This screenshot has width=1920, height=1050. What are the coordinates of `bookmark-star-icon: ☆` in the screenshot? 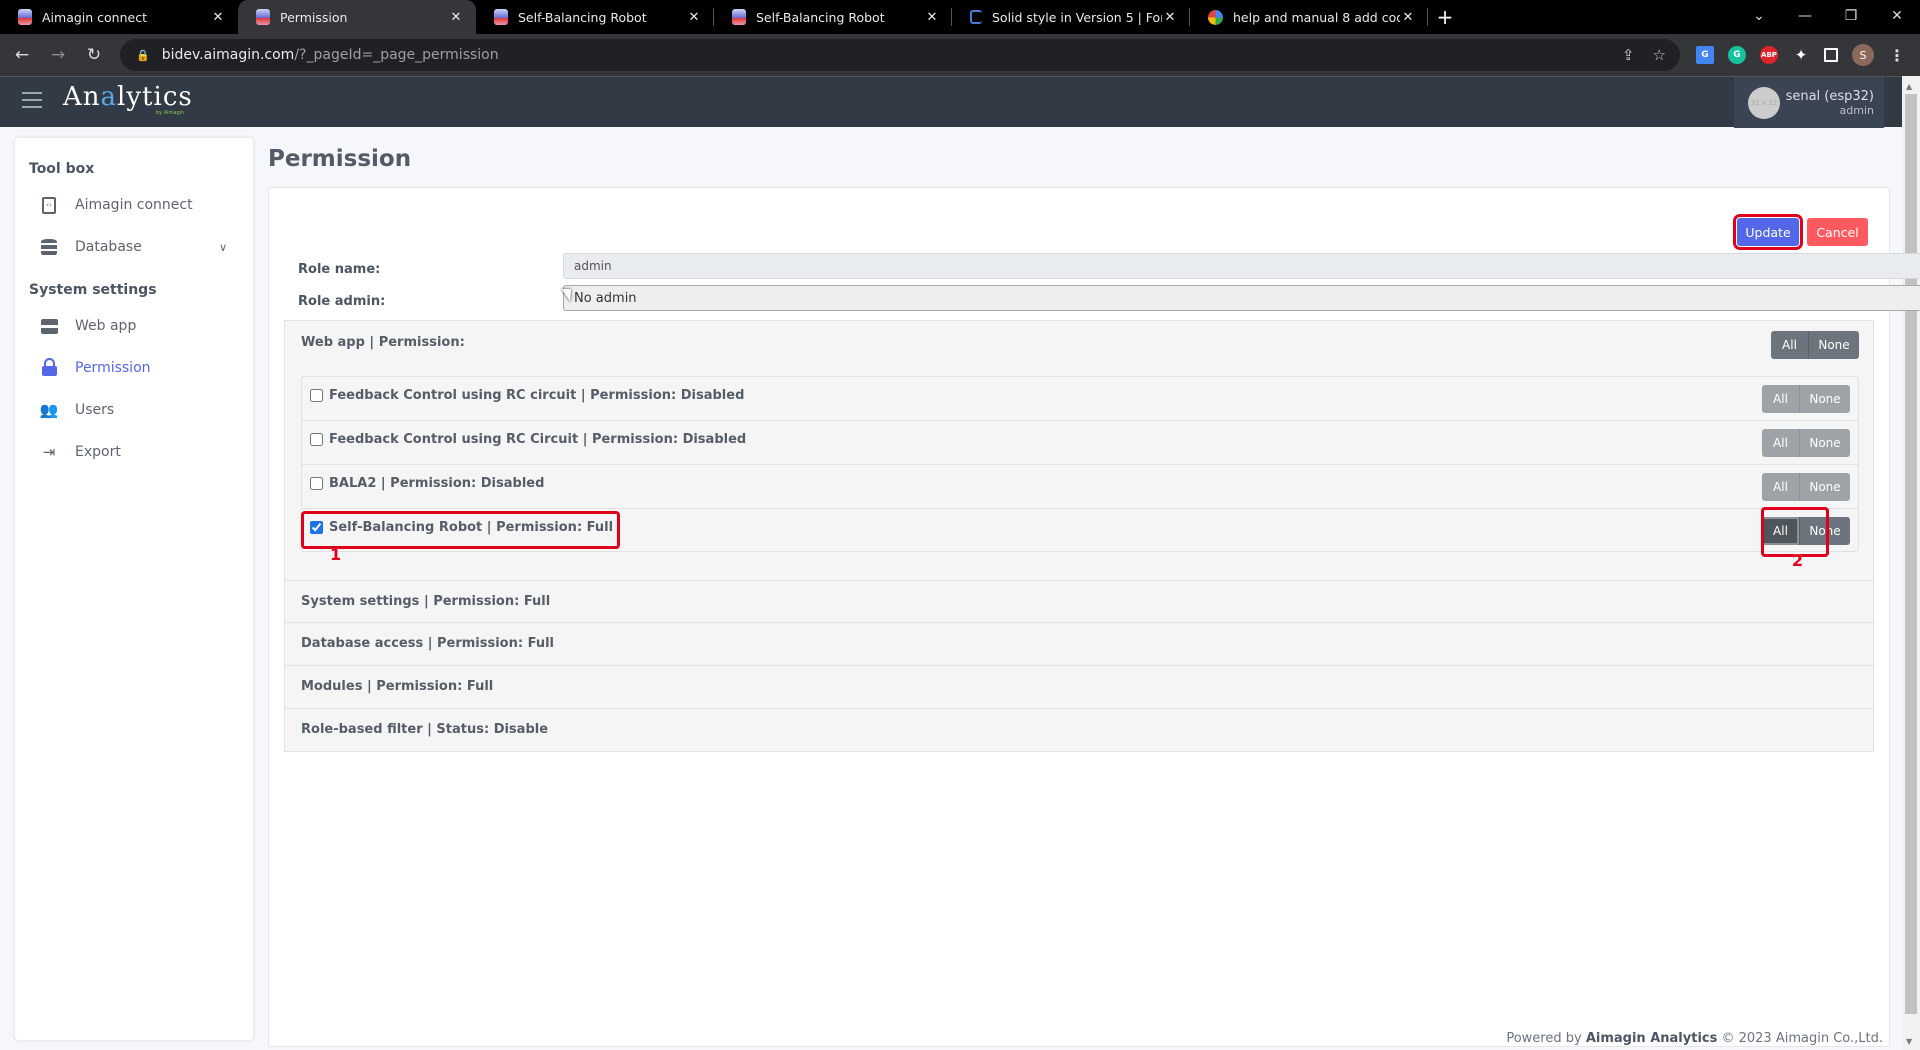 It's located at (1659, 55).